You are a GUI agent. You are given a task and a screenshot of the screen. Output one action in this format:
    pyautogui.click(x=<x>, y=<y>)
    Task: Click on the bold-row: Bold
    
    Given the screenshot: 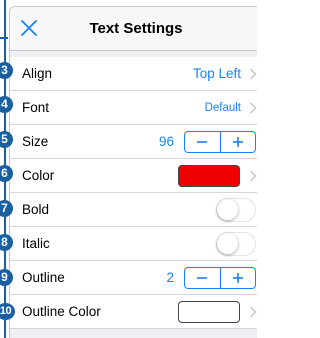 What is the action you would take?
    pyautogui.click(x=133, y=210)
    